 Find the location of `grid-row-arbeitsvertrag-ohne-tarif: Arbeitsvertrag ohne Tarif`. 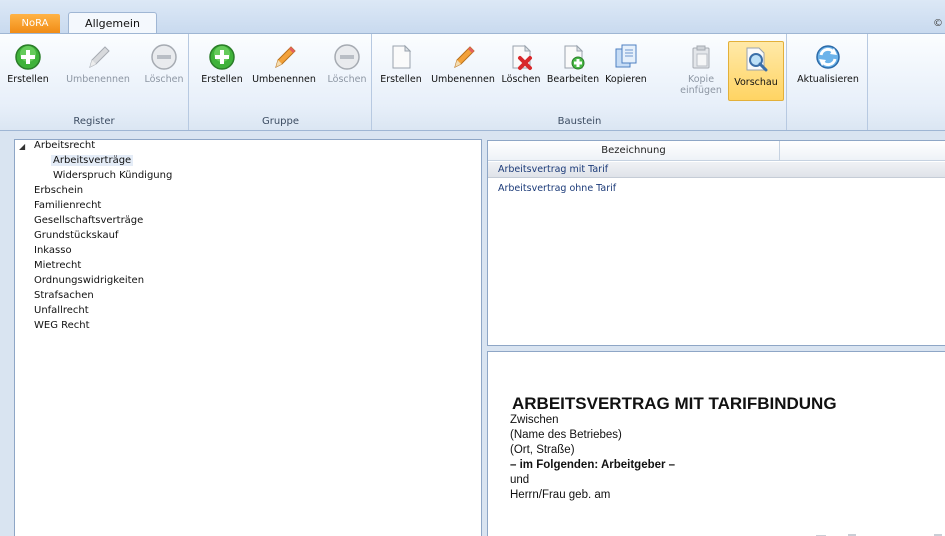

grid-row-arbeitsvertrag-ohne-tarif: Arbeitsvertrag ohne Tarif is located at coordinates (716, 189).